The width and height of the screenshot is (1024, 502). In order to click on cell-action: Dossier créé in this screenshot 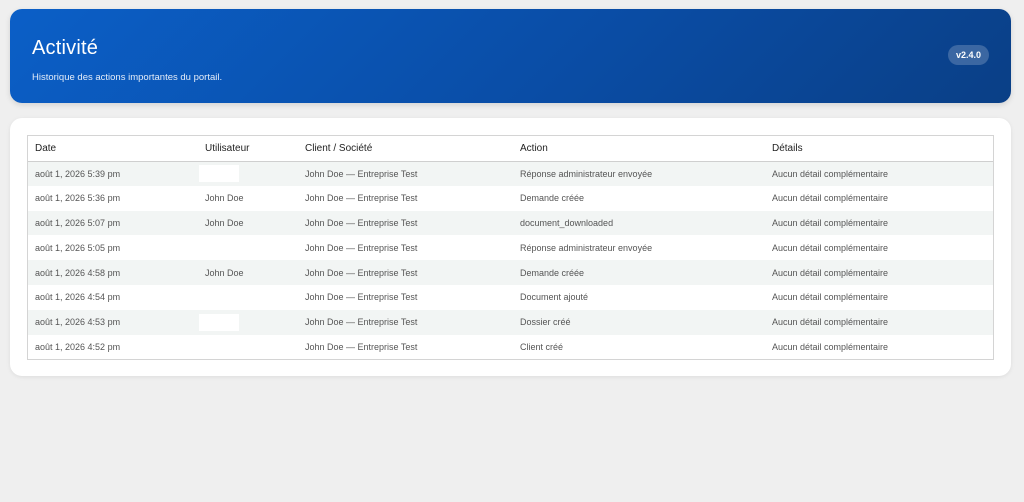, I will do `click(639, 322)`.